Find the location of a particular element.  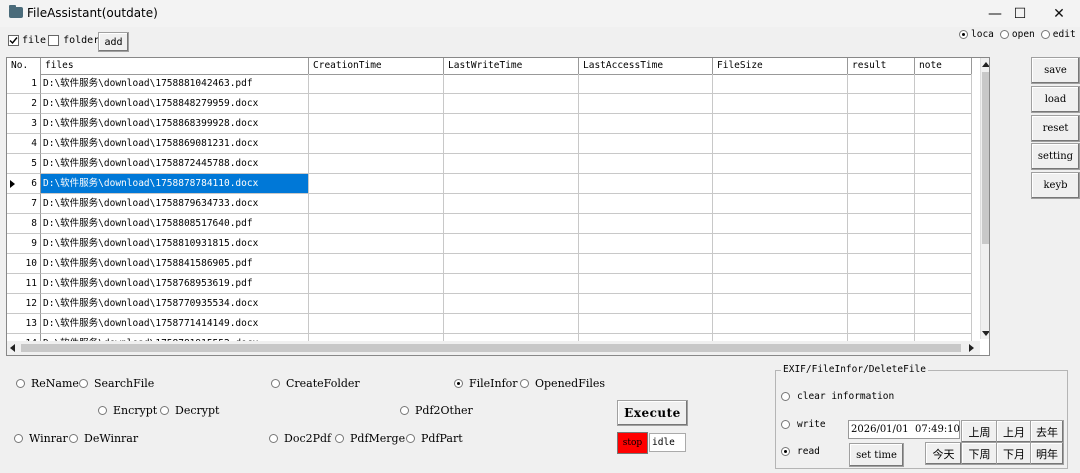

op-pdfmerge: PdfMerge is located at coordinates (370, 438).